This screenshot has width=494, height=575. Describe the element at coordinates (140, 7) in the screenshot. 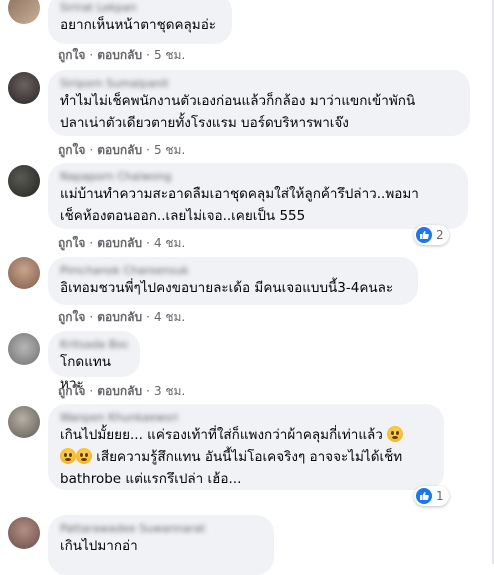

I see `comment-author: Sirirat Lekpan` at that location.